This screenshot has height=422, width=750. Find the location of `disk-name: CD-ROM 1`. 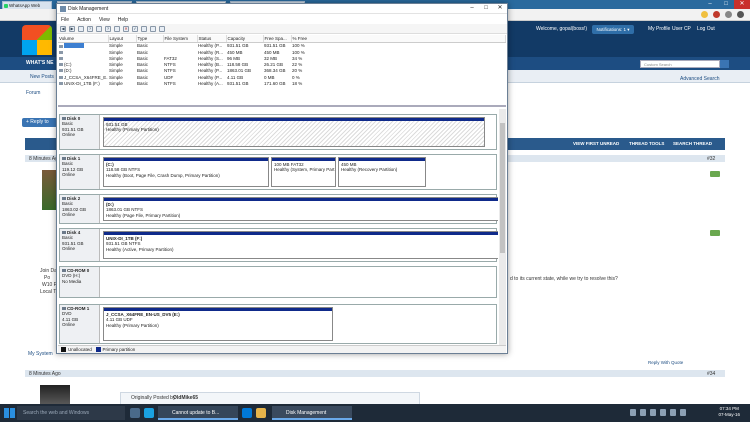

disk-name: CD-ROM 1 is located at coordinates (78, 308).